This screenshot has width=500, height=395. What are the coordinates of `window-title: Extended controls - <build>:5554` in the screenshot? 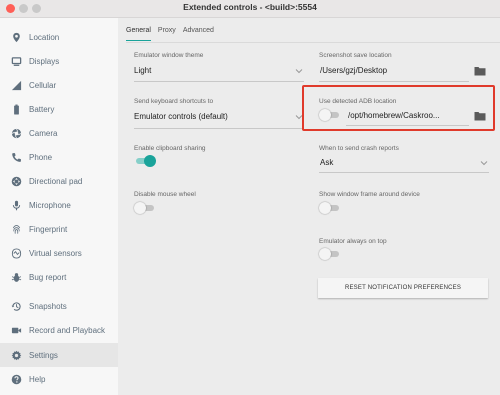 It's located at (250, 7).